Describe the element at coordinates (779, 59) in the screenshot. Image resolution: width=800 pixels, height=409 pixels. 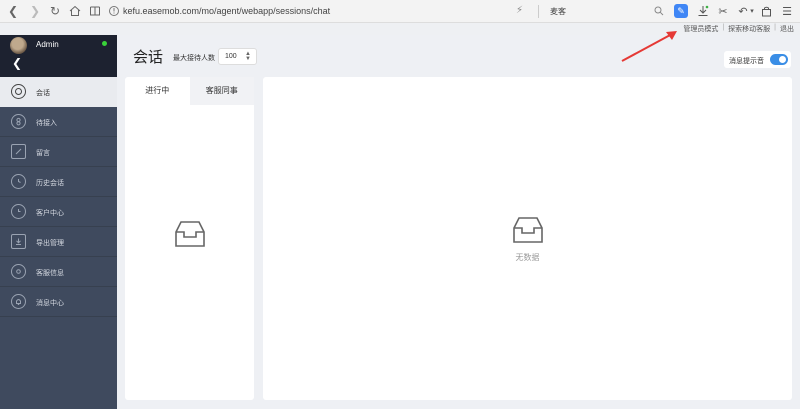
I see `notification-sound-toggle` at that location.